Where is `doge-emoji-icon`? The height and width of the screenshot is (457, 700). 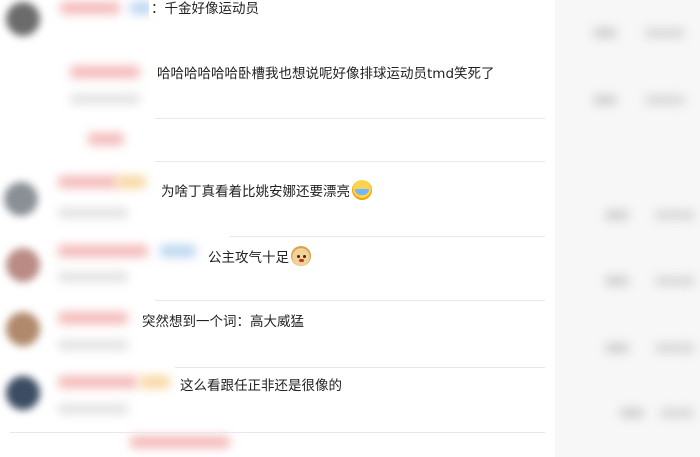 doge-emoji-icon is located at coordinates (301, 256).